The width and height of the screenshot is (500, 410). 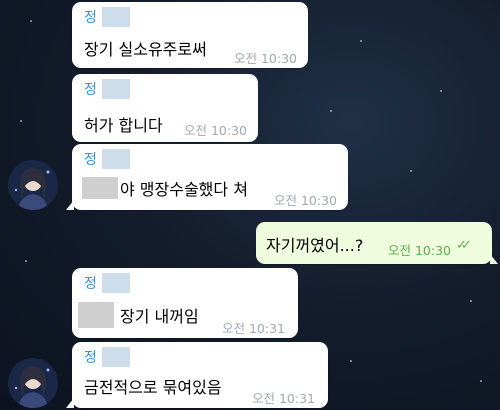 I want to click on message-bubble-incoming: 정 허가 합니다 오전 10:30, so click(x=165, y=108).